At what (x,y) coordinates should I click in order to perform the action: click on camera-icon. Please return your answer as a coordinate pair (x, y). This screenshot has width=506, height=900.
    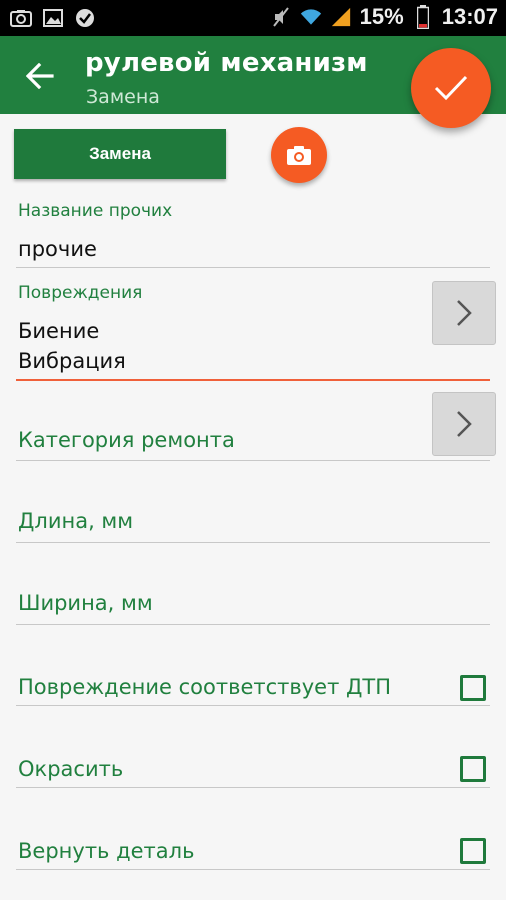
    Looking at the image, I should click on (299, 155).